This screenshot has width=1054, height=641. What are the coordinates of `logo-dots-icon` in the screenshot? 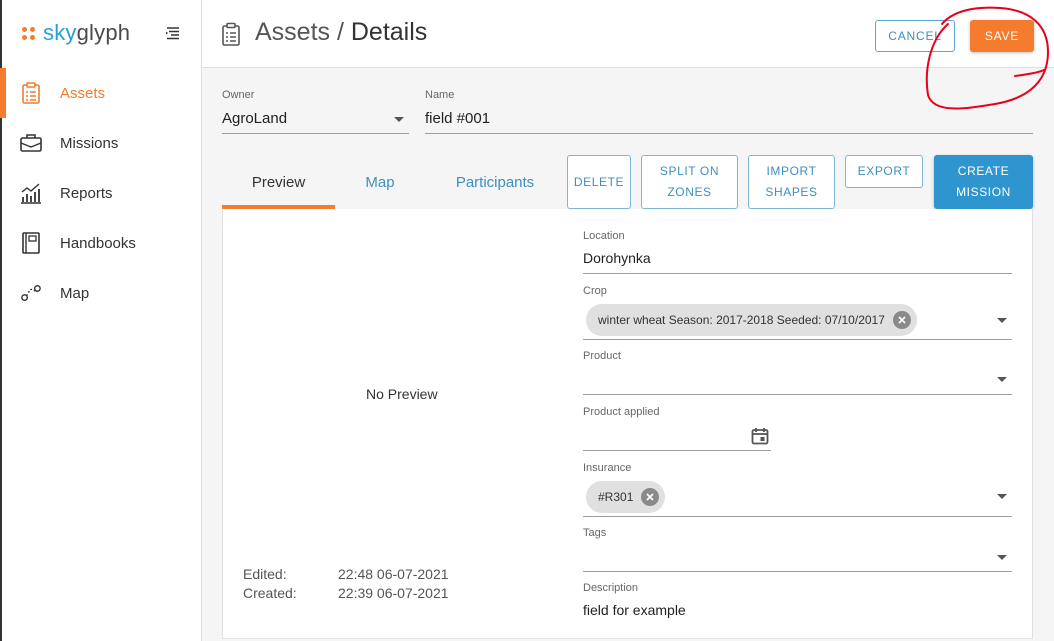 It's located at (28, 33).